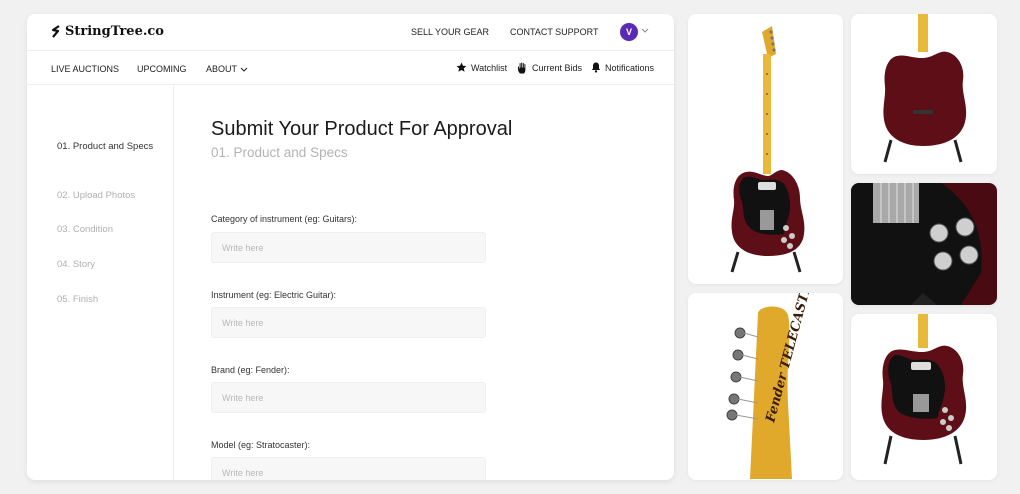  What do you see at coordinates (629, 32) in the screenshot?
I see `avatar: V` at bounding box center [629, 32].